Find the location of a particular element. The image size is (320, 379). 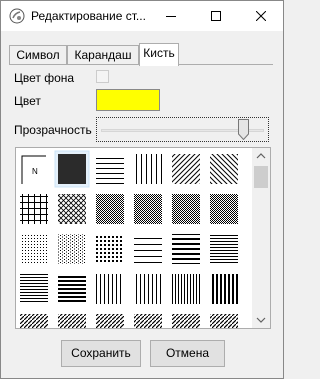

pattern-cell-horizontal is located at coordinates (110, 169).